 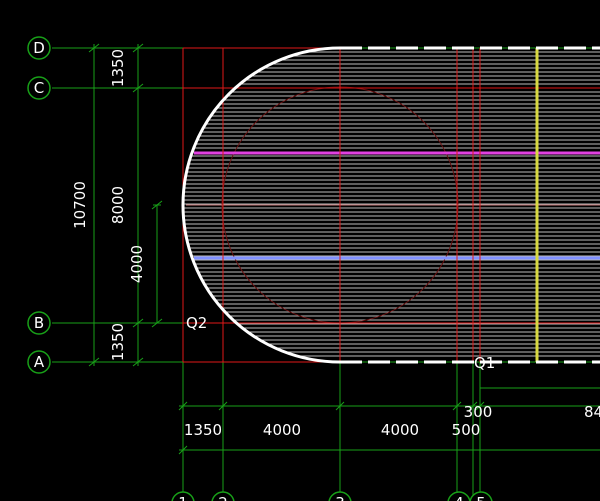 I want to click on row-axis-bubble-d: D, so click(x=39, y=48).